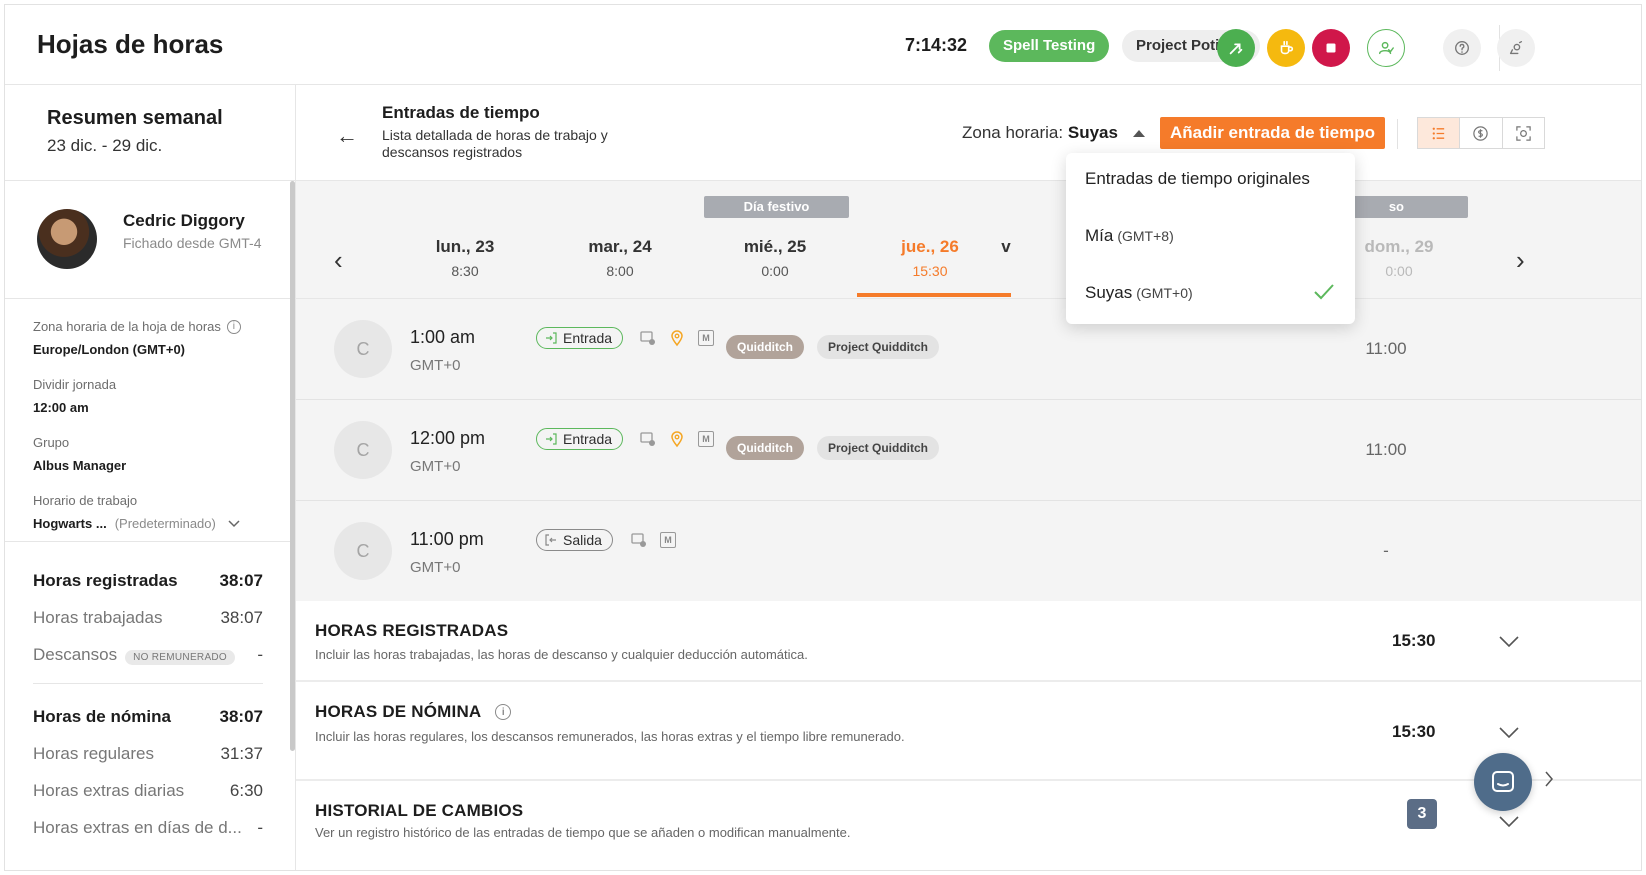  What do you see at coordinates (582, 540) in the screenshot?
I see `entry-type: Salida` at bounding box center [582, 540].